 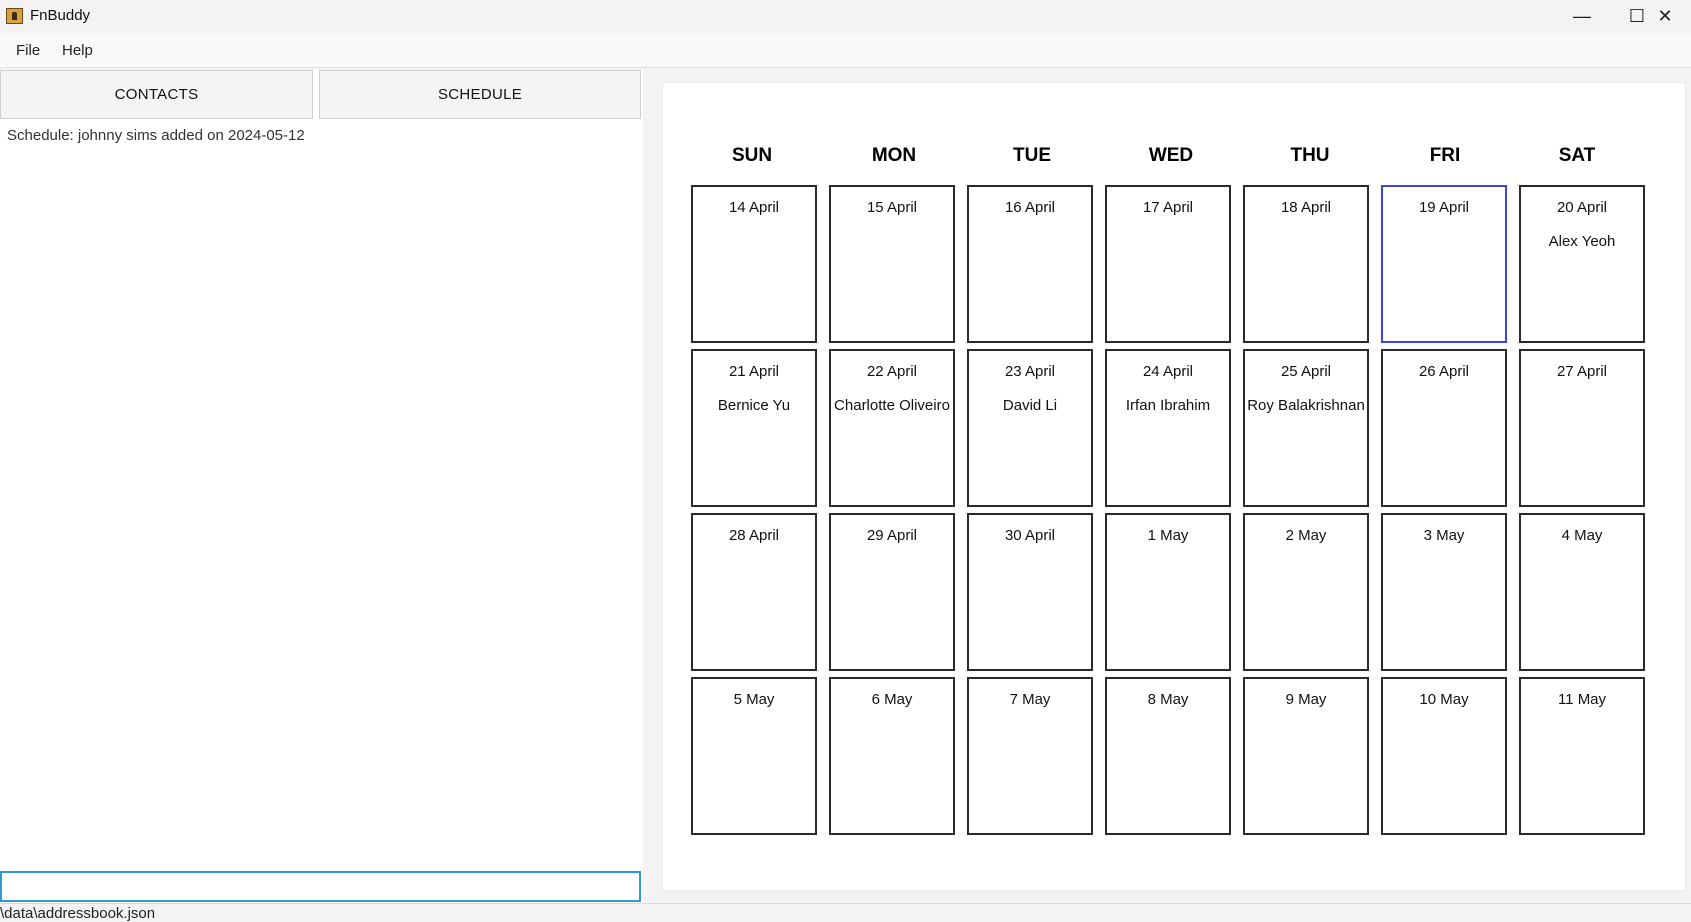 I want to click on day-date-label: 19 April, so click(x=1444, y=207).